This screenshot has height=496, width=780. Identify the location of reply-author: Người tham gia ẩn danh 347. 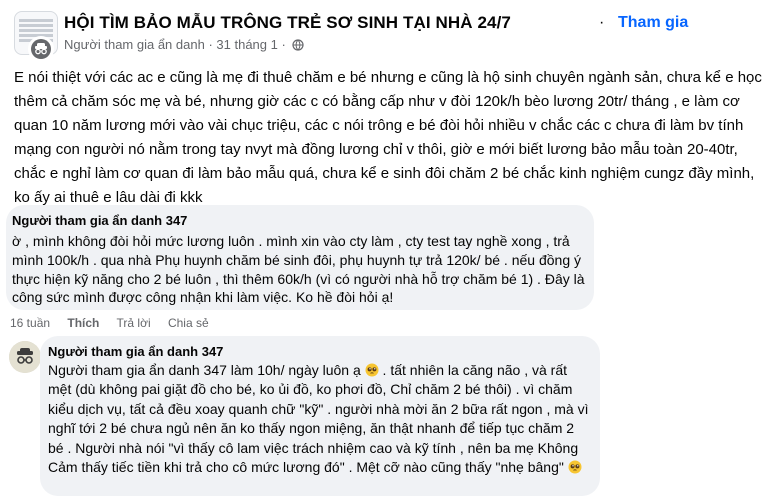
(135, 351).